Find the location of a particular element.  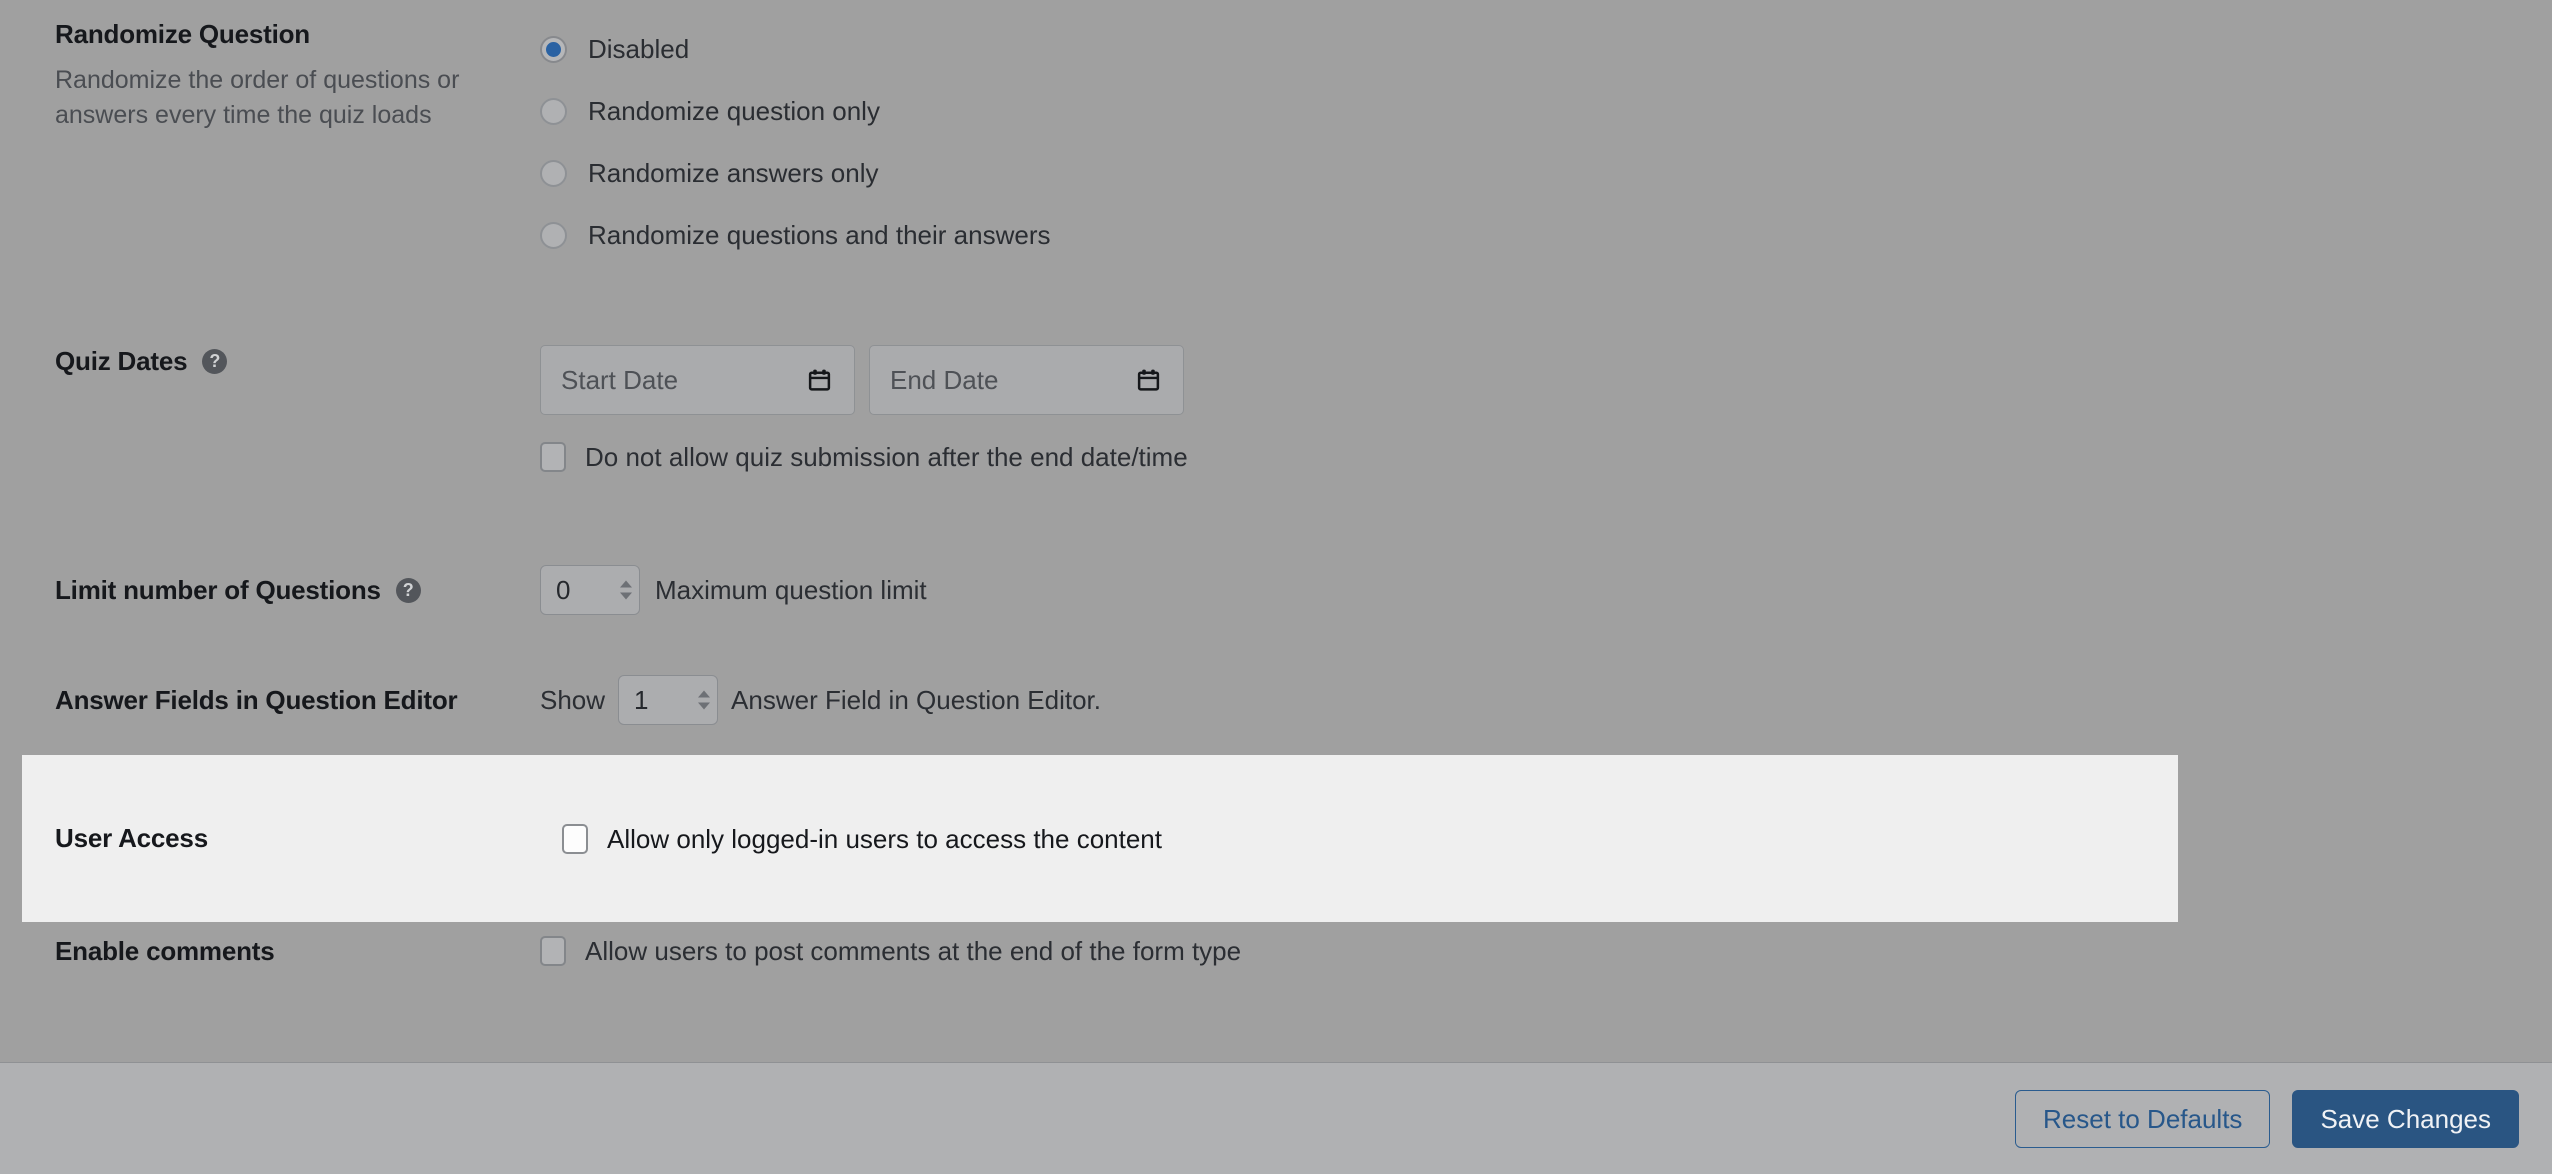

answer-fields-number-input: 1 is located at coordinates (668, 700).